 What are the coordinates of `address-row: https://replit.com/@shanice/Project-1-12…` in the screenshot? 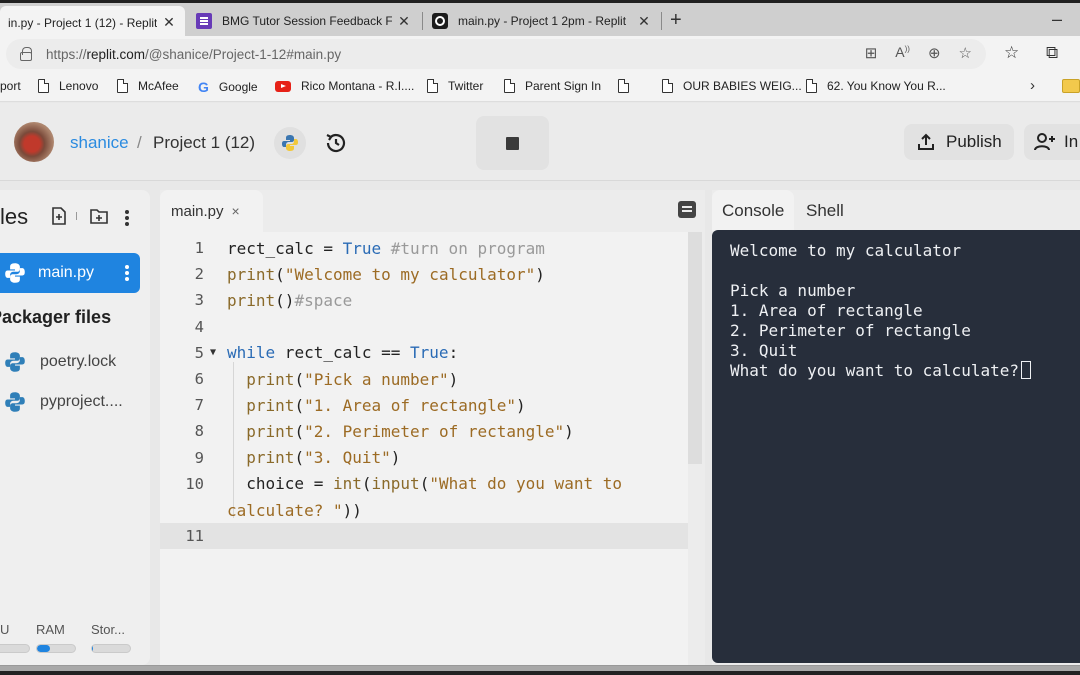 It's located at (540, 54).